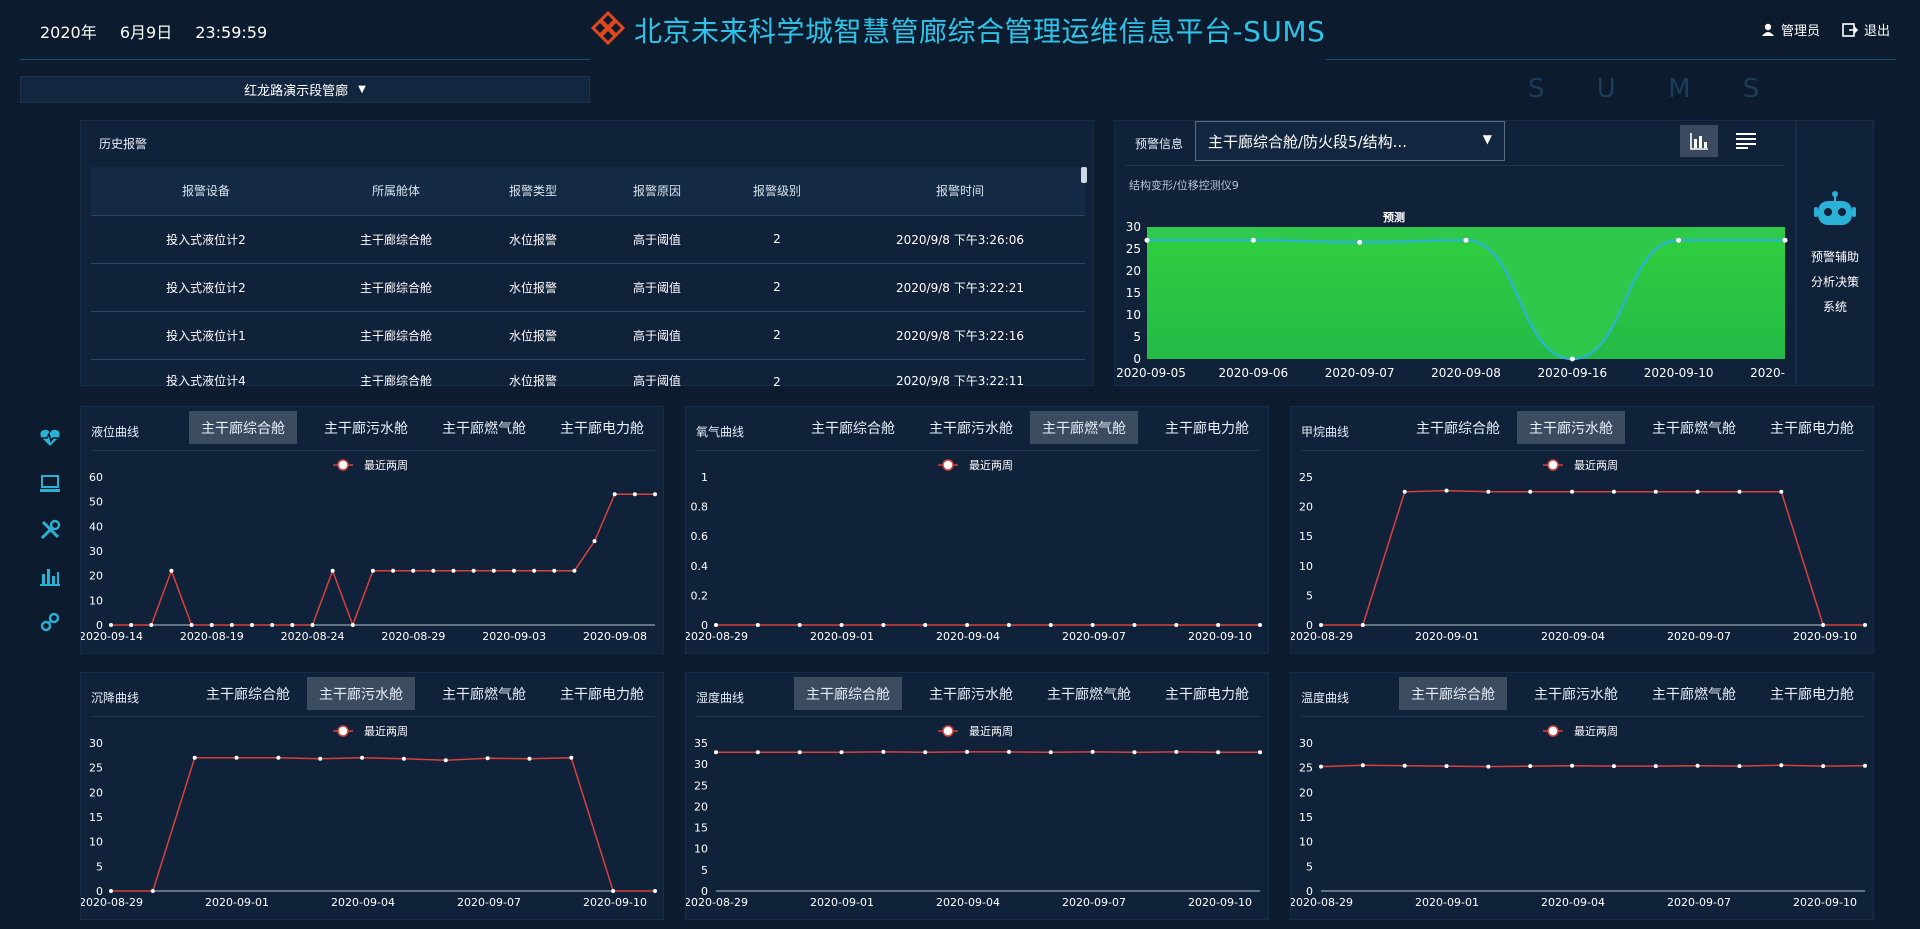 This screenshot has height=929, width=1920. What do you see at coordinates (1084, 175) in the screenshot?
I see `alarm-scrollbar` at bounding box center [1084, 175].